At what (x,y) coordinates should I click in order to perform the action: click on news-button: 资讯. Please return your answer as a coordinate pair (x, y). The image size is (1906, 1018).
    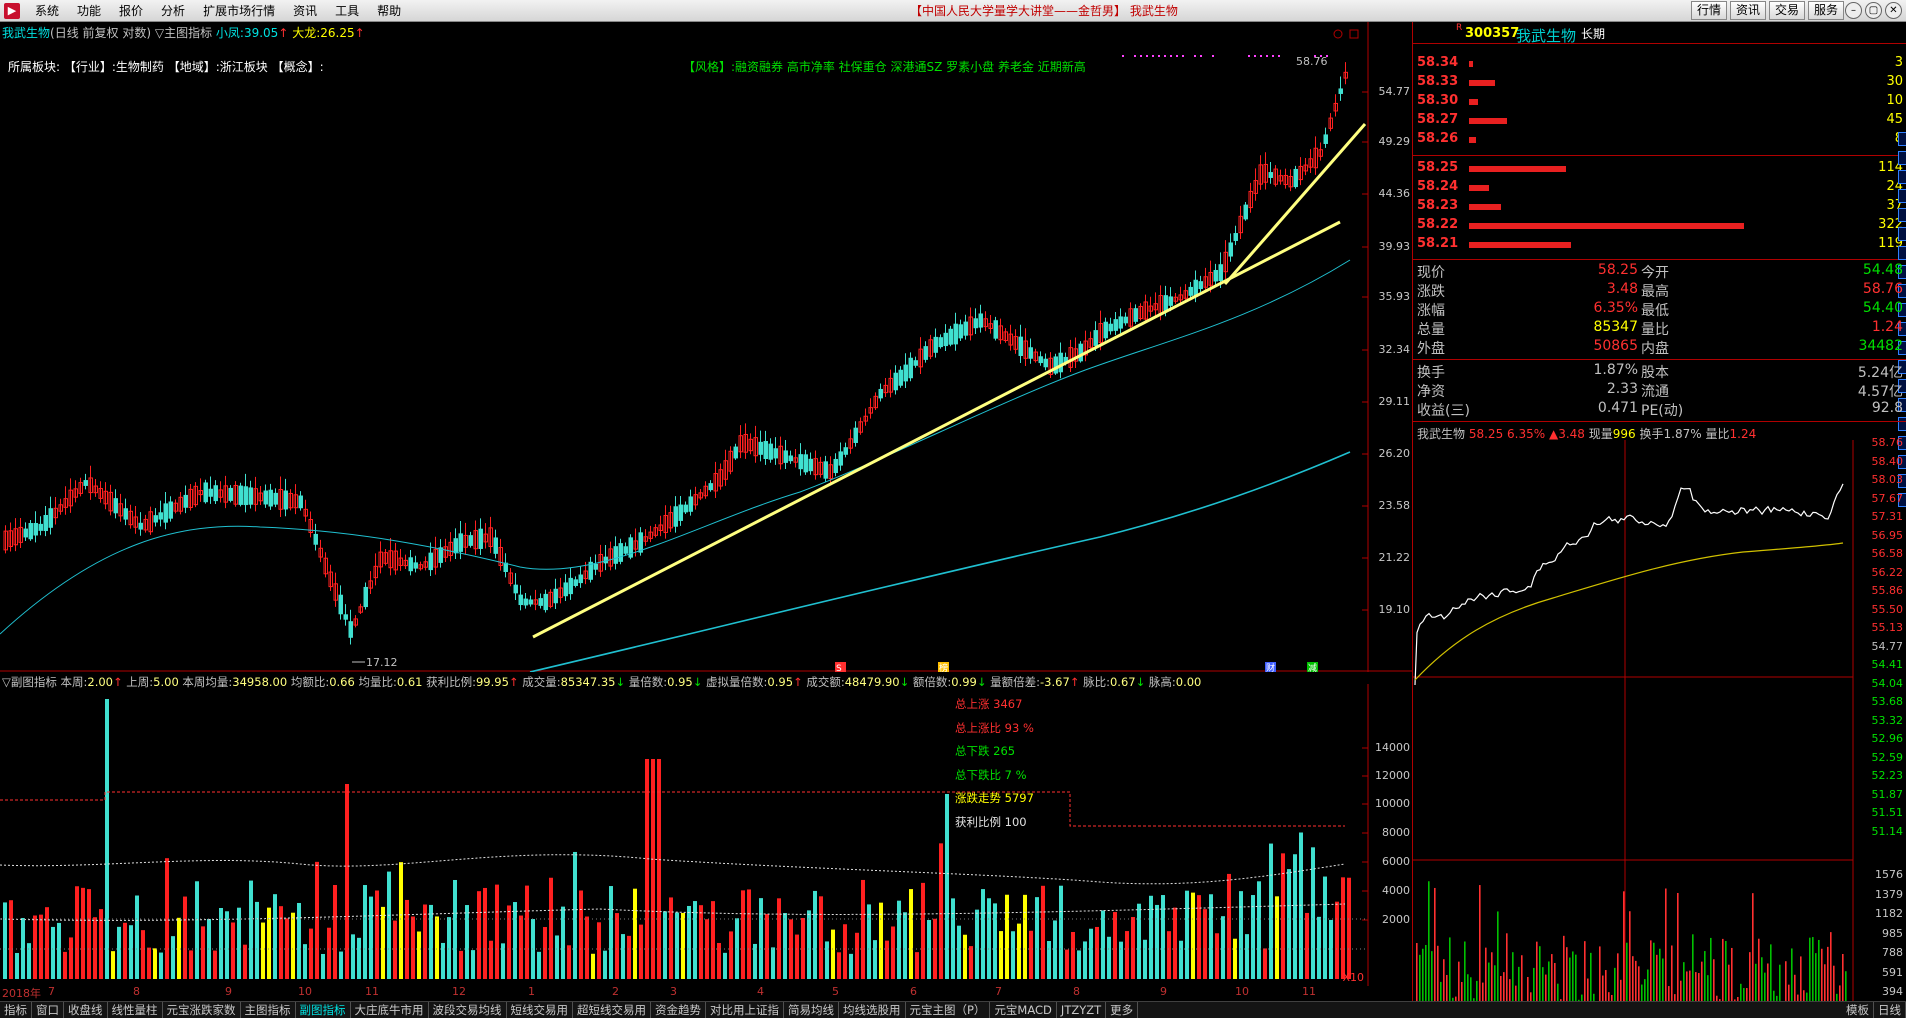
    Looking at the image, I should click on (1747, 10).